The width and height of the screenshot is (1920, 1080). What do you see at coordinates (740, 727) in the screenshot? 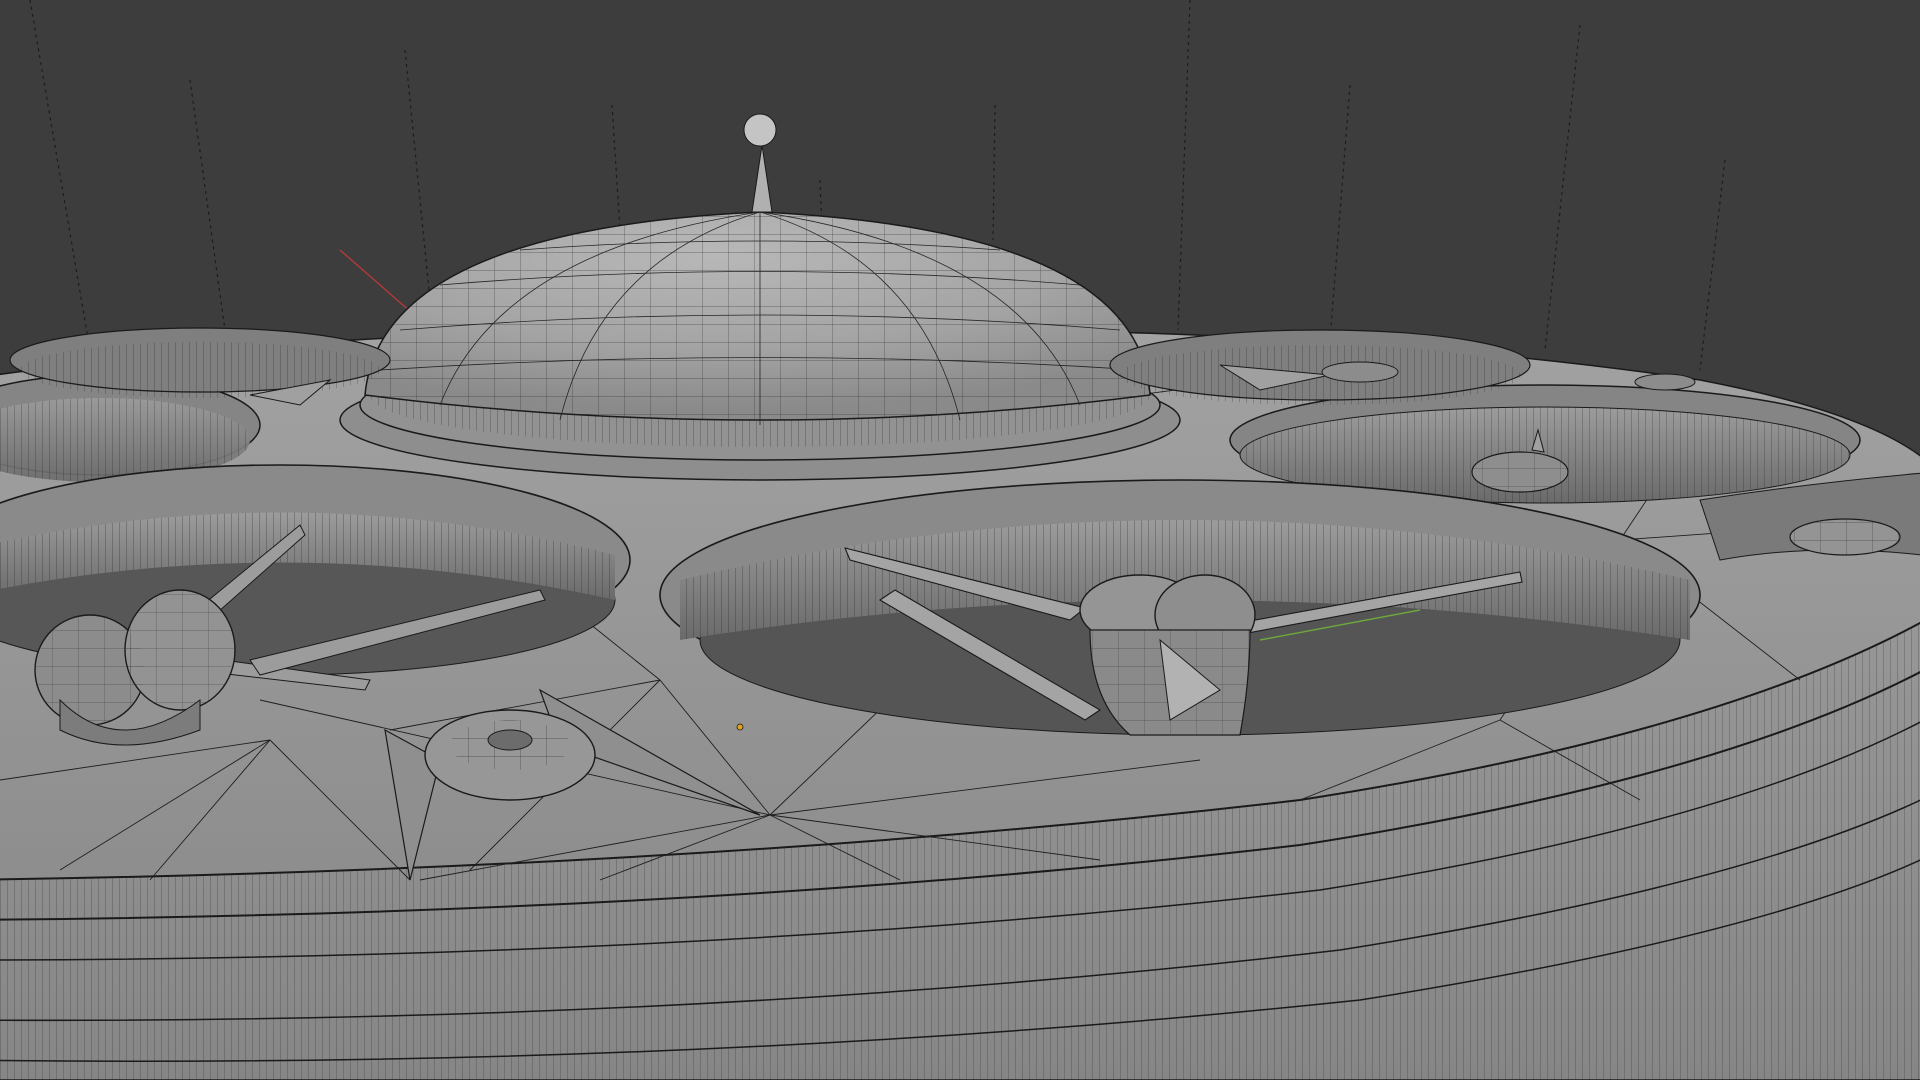
I see `object-origin-marker` at bounding box center [740, 727].